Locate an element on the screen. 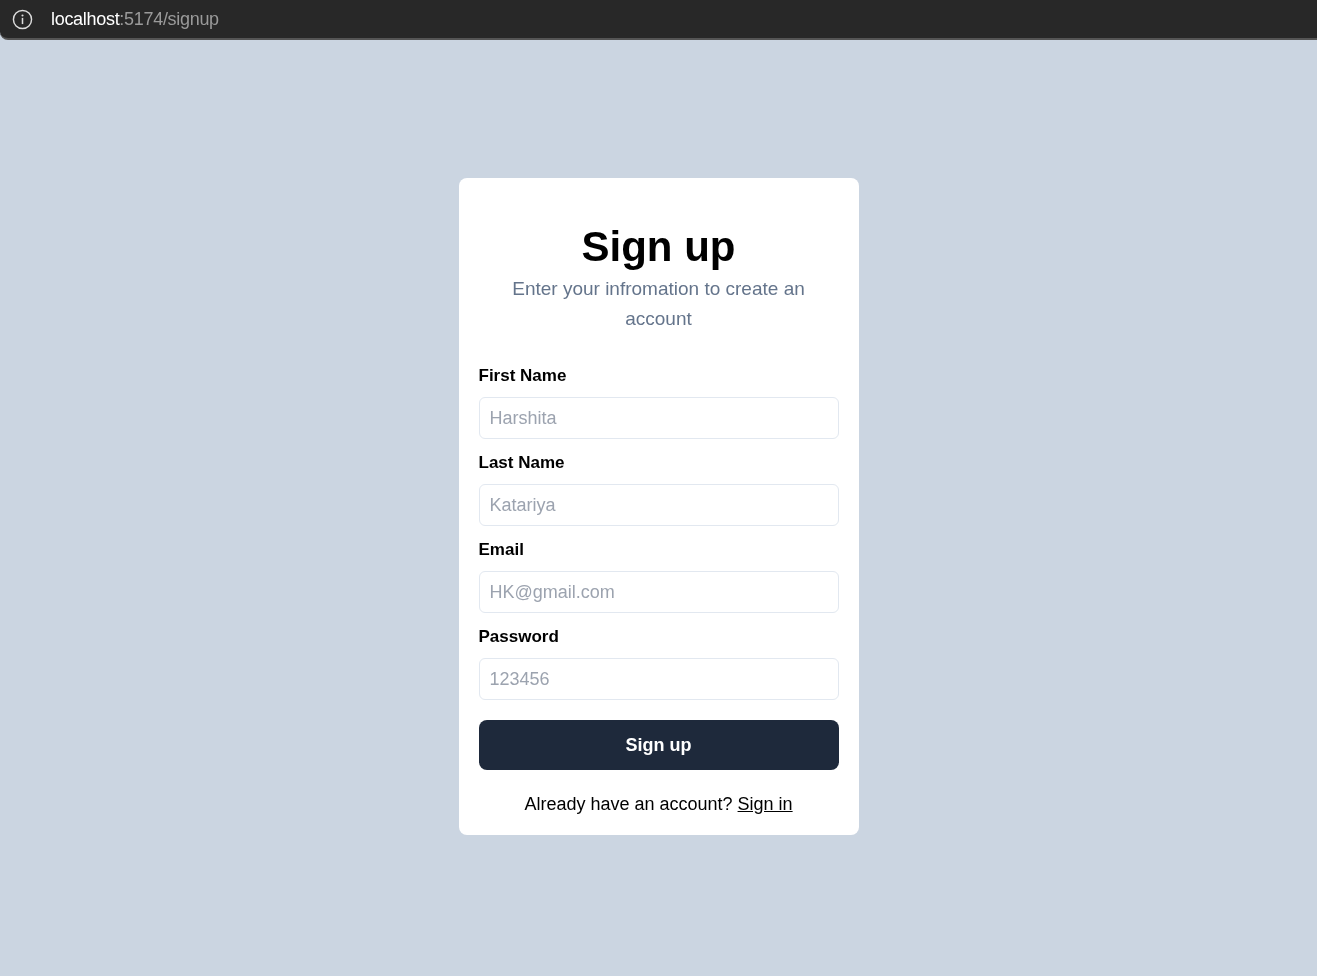  field-label: Password is located at coordinates (519, 637).